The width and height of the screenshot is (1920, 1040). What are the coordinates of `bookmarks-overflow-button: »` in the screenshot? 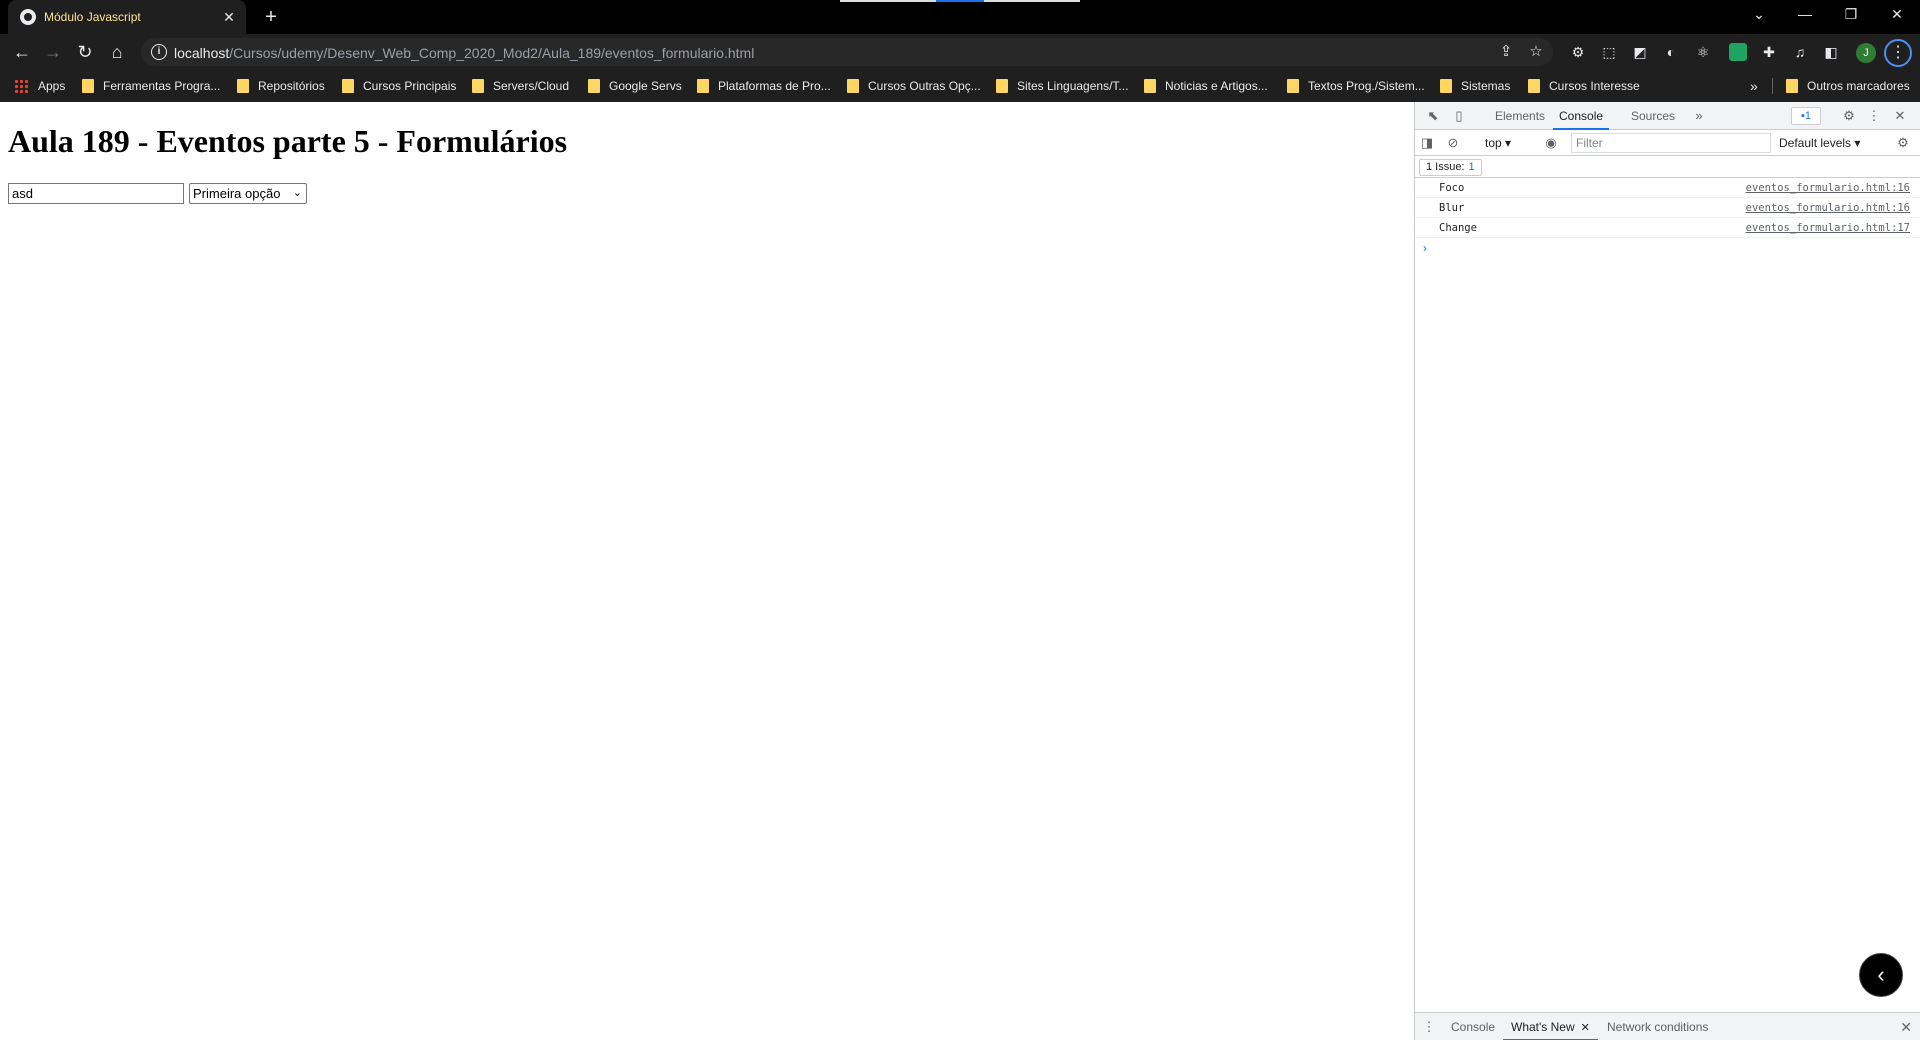 It's located at (1754, 86).